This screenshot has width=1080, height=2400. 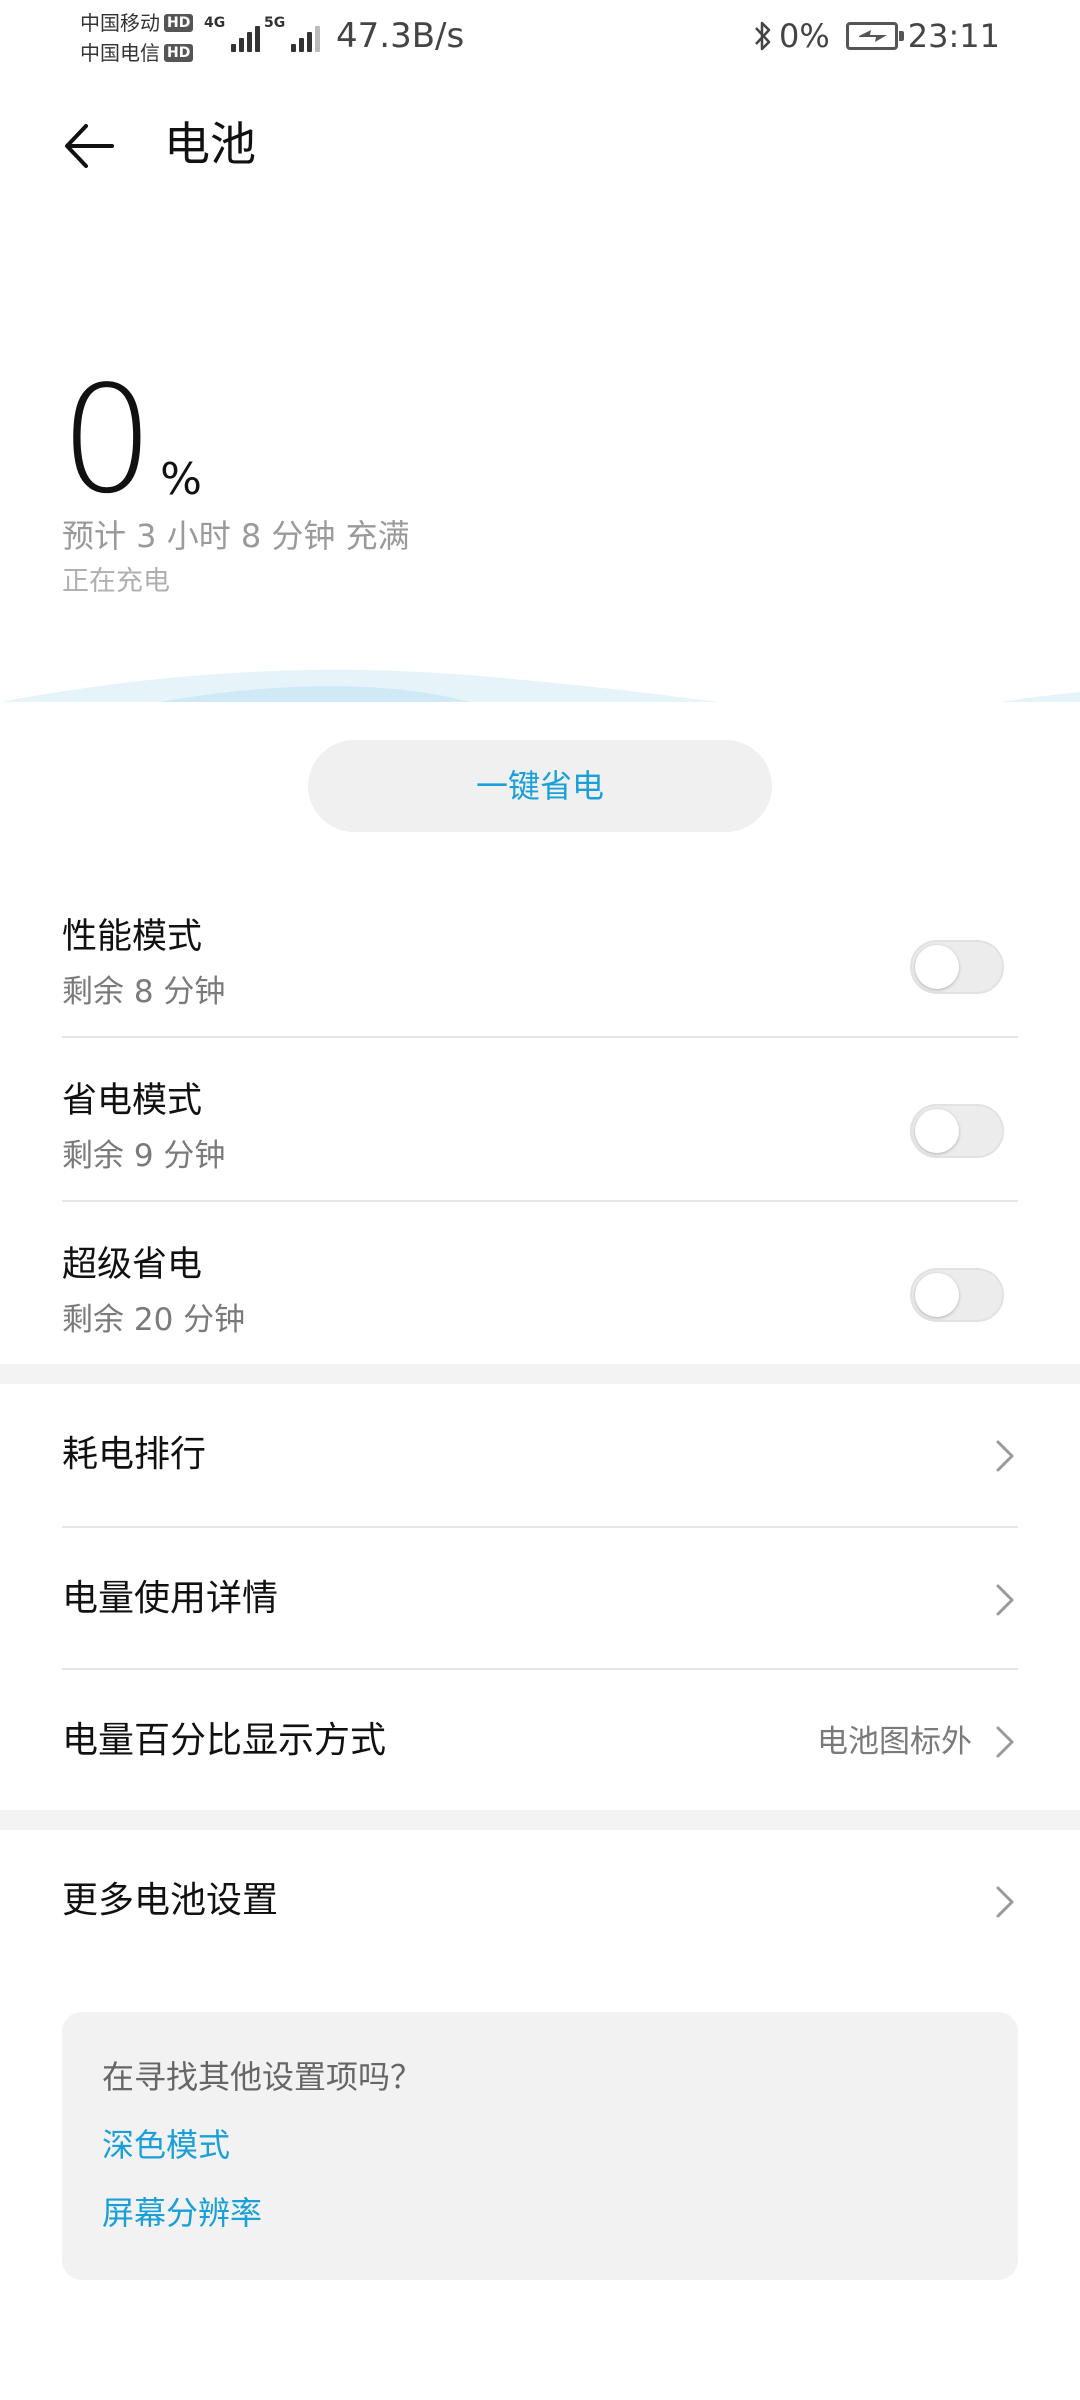 What do you see at coordinates (262, 2077) in the screenshot?
I see `suggestion-title: 在寻找其他设置项吗？` at bounding box center [262, 2077].